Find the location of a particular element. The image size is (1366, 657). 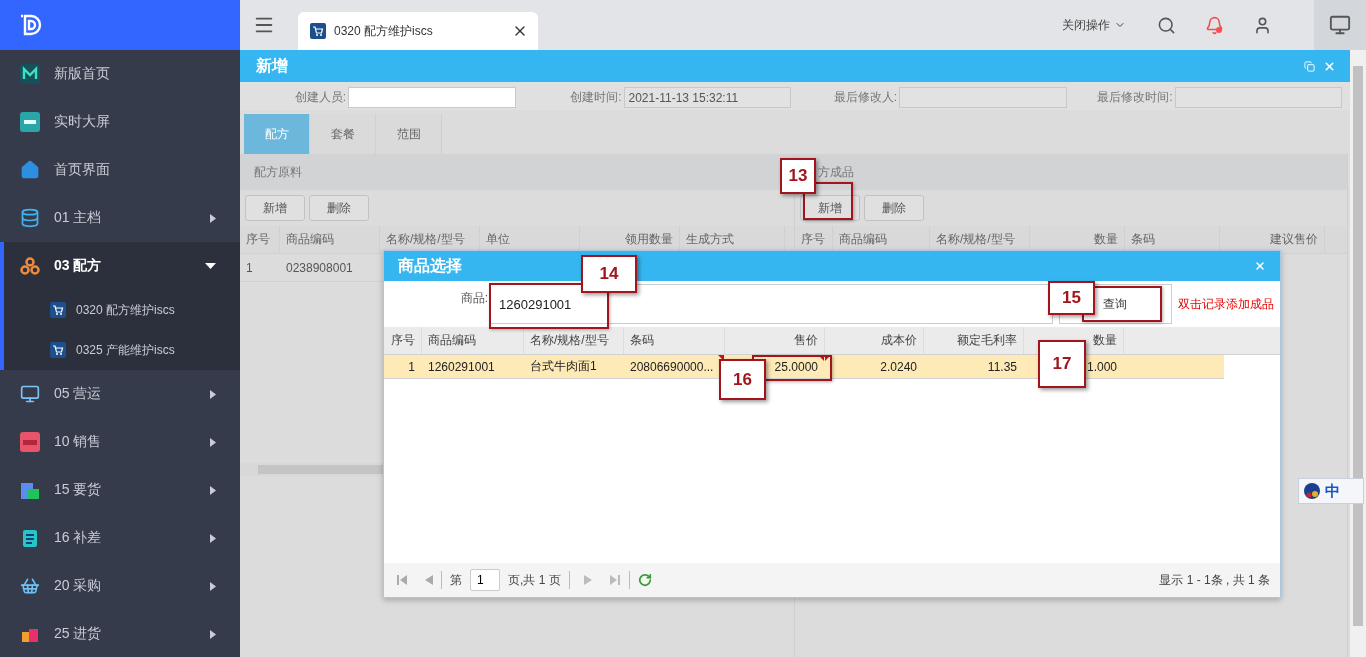

refresh-button is located at coordinates (644, 580).